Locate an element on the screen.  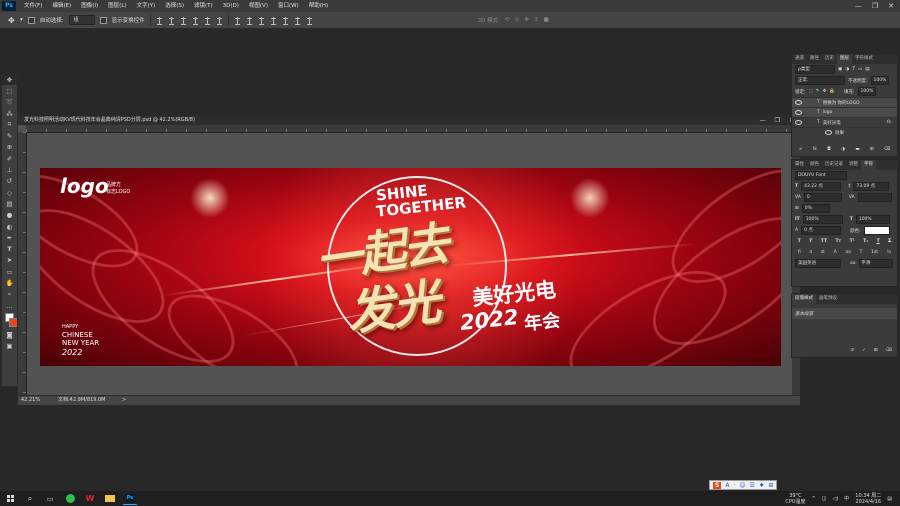
windows-start-icon is located at coordinates (10, 499).